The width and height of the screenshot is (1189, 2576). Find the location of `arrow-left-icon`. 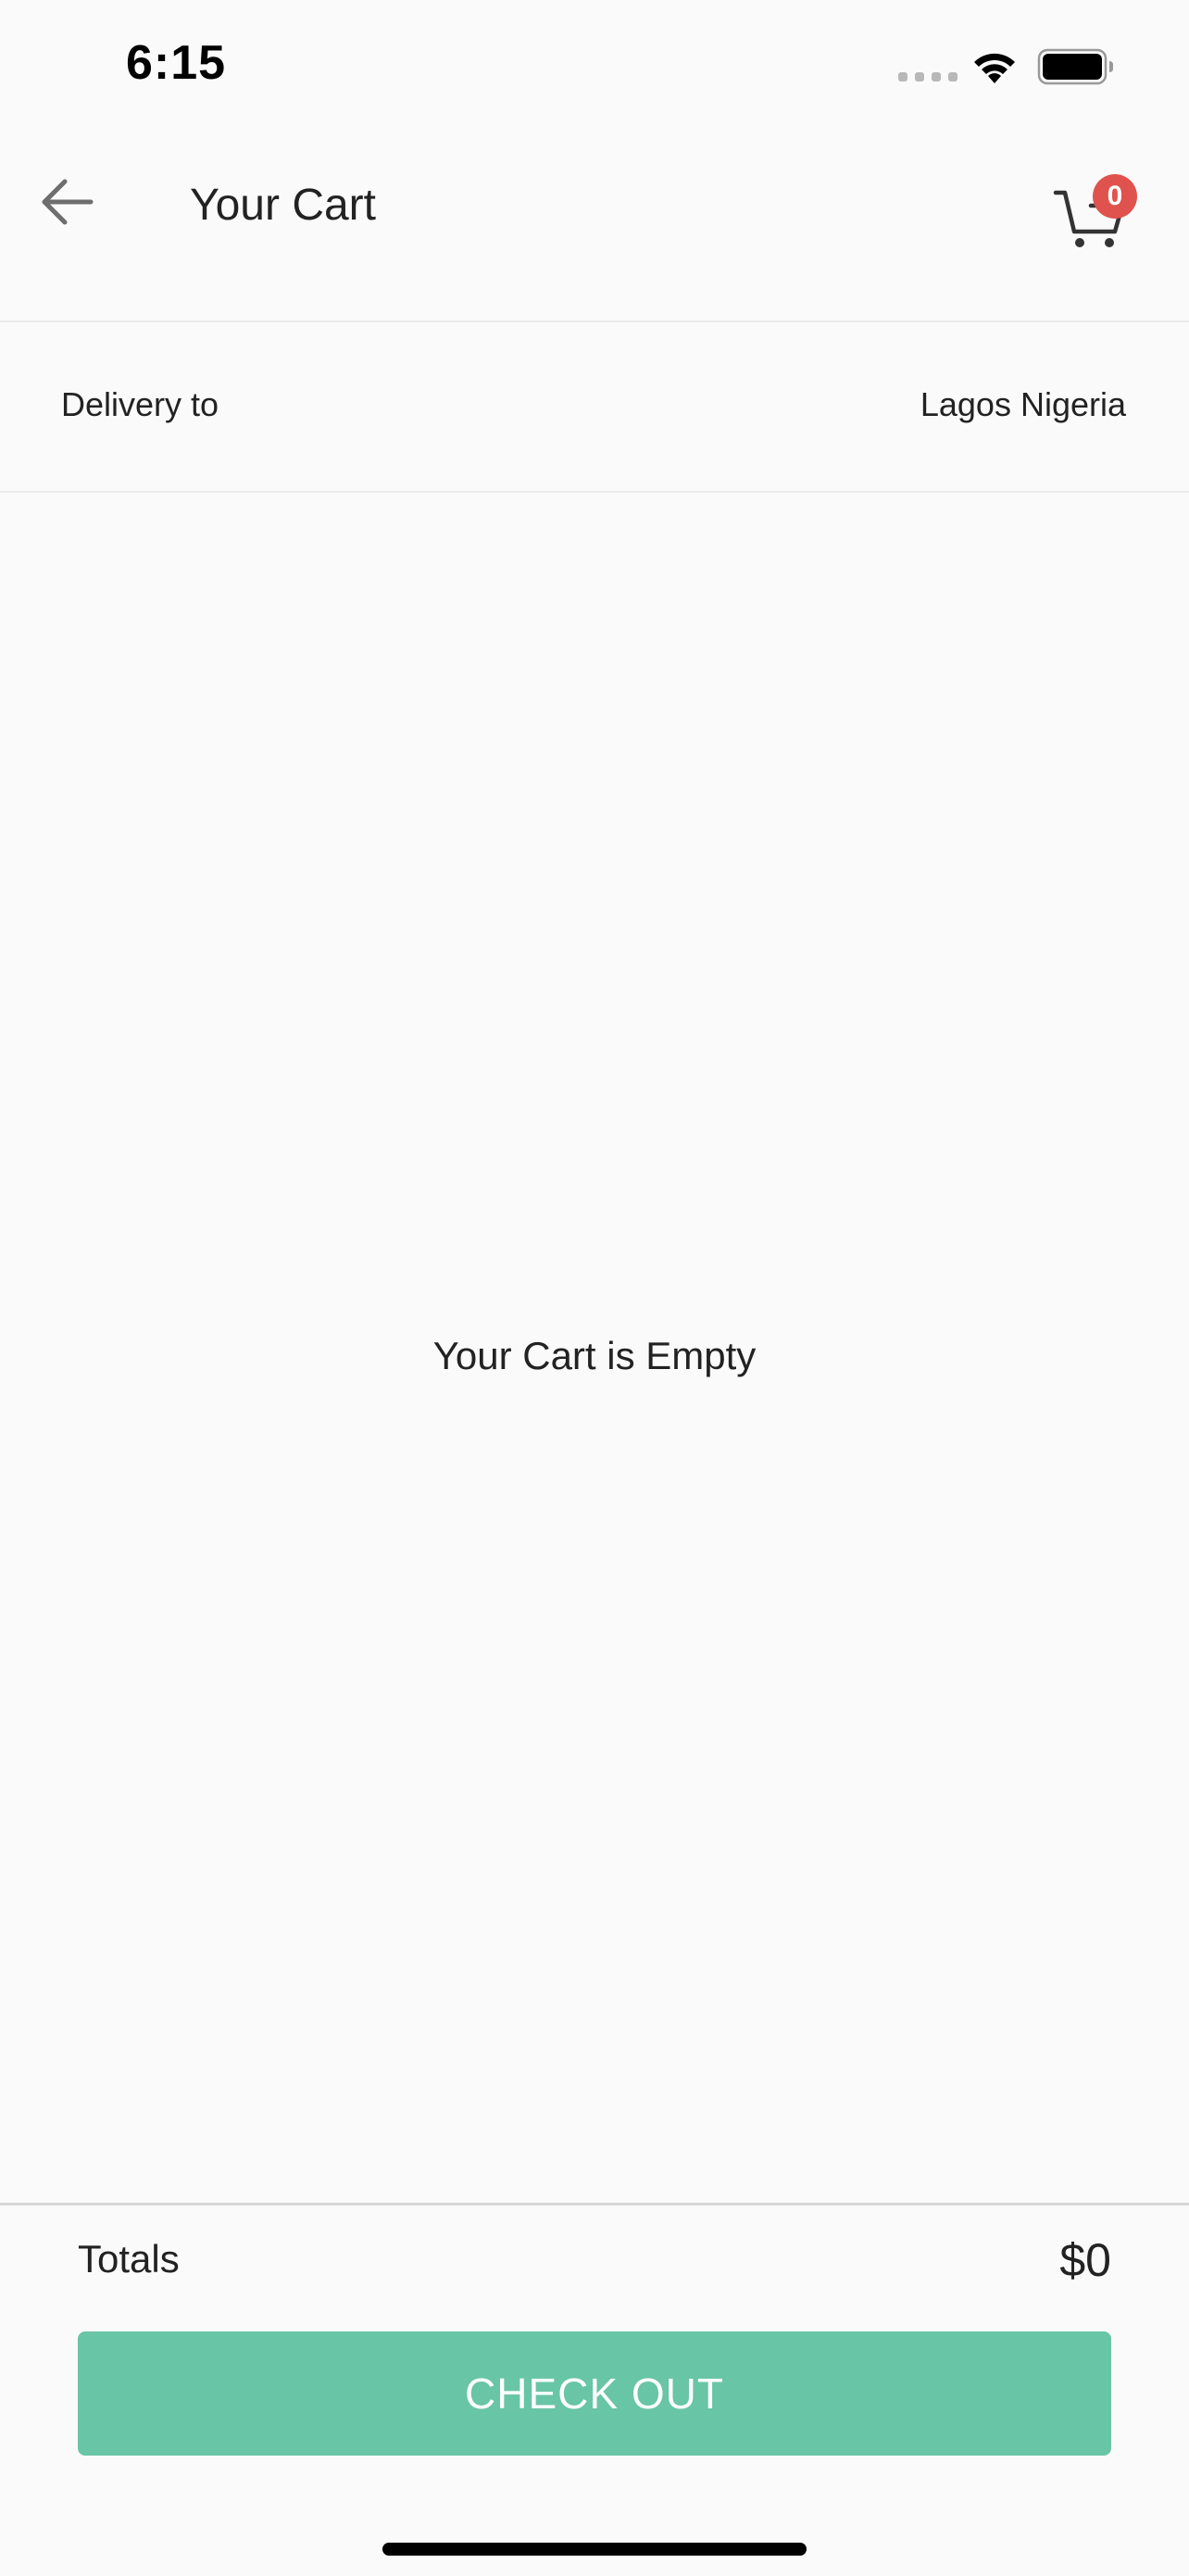

arrow-left-icon is located at coordinates (68, 202).